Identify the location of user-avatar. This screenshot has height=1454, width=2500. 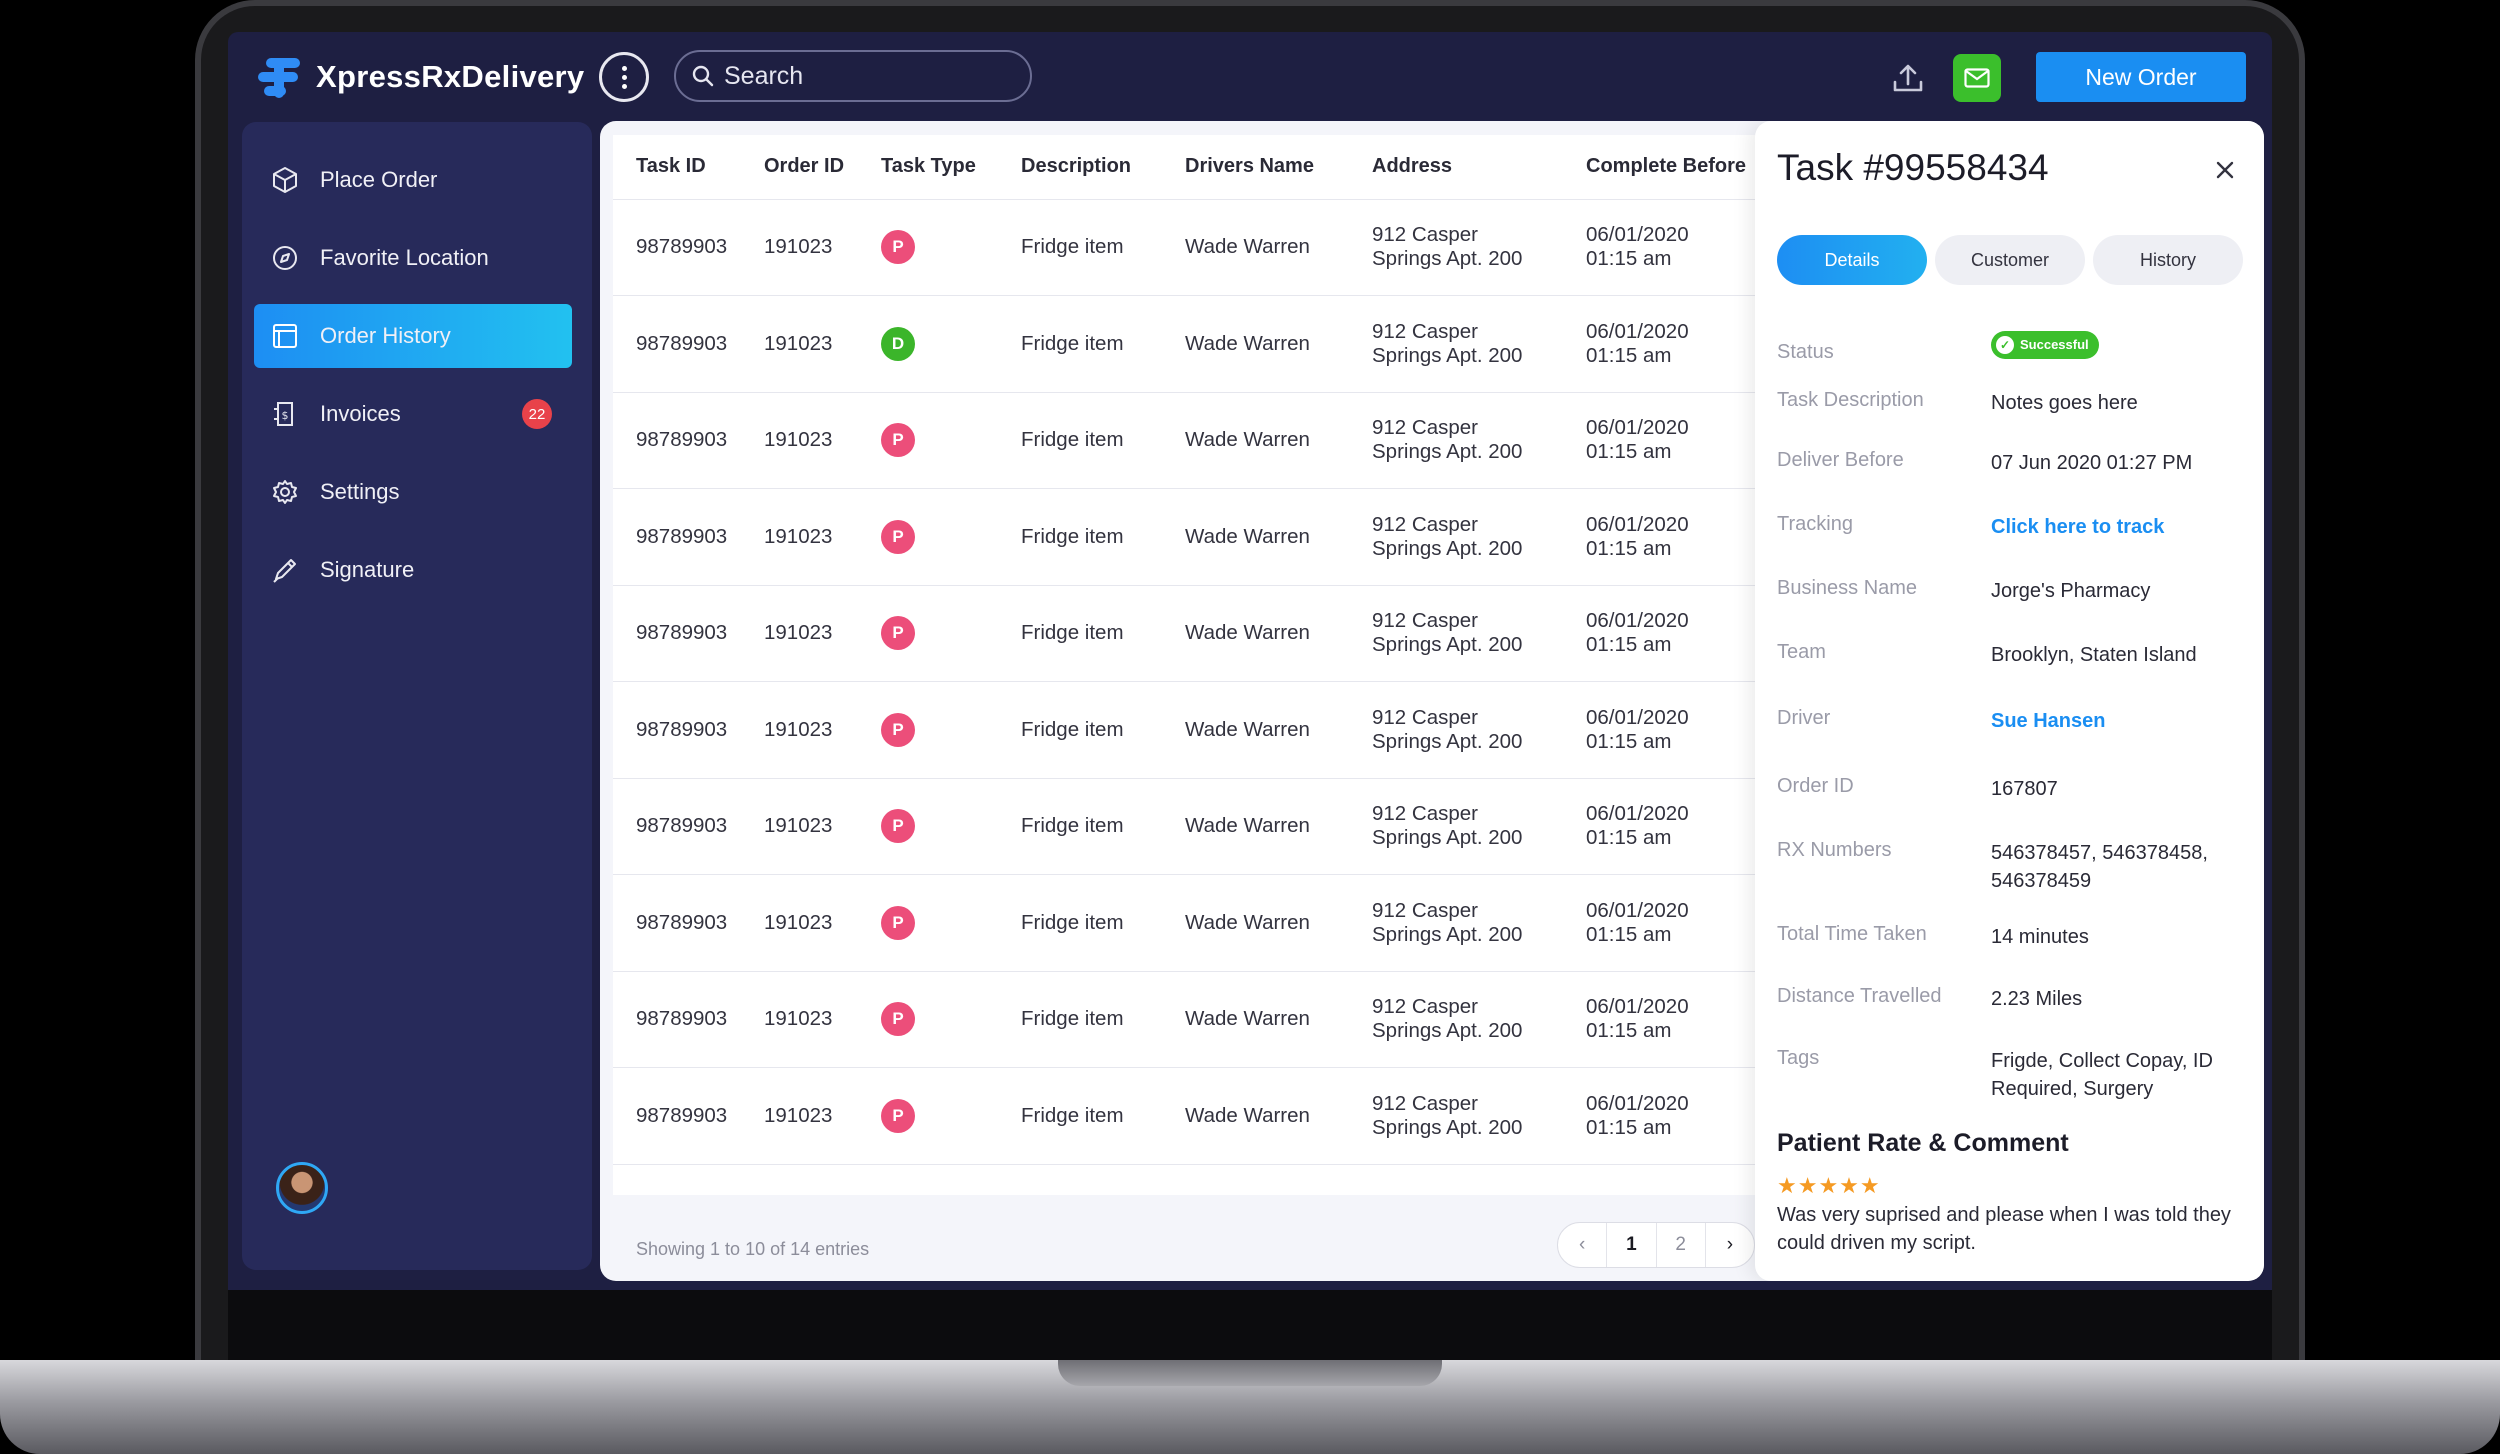
(302, 1188).